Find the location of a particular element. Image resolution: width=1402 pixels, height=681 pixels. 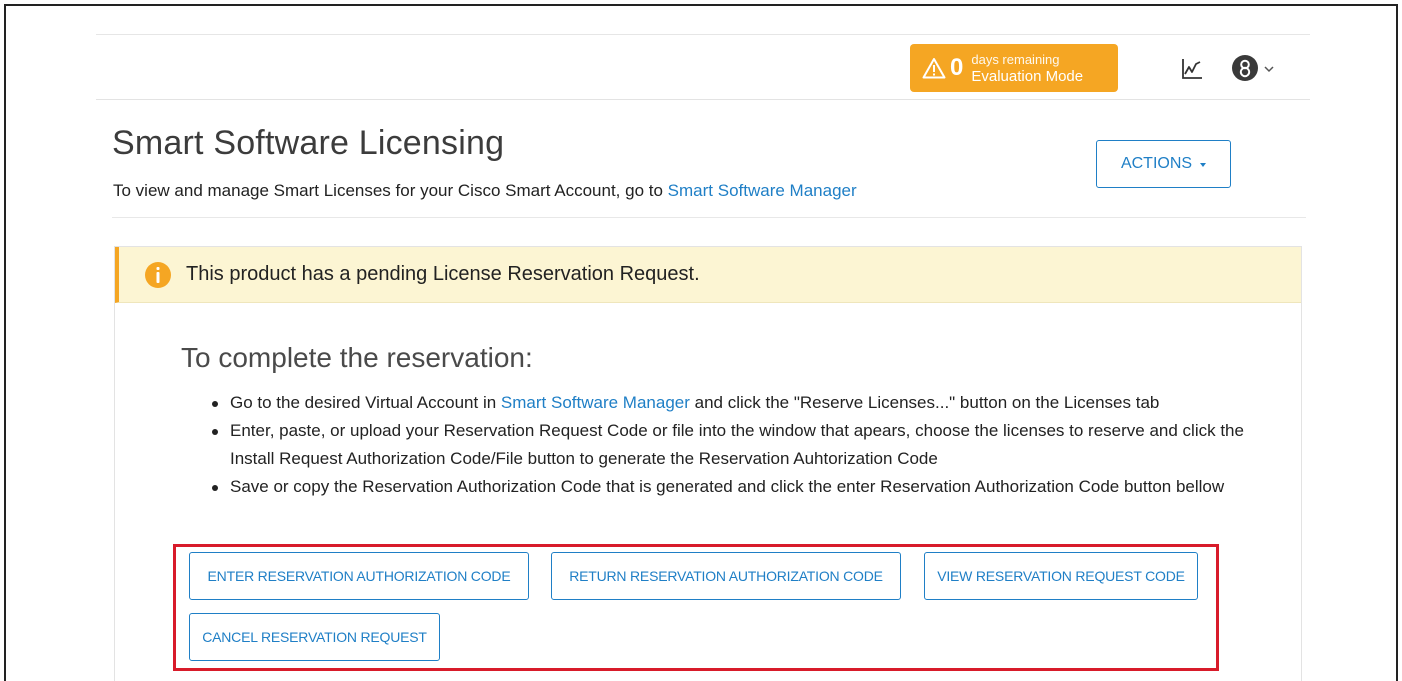

steps-heading: To complete the reservation: is located at coordinates (357, 357).